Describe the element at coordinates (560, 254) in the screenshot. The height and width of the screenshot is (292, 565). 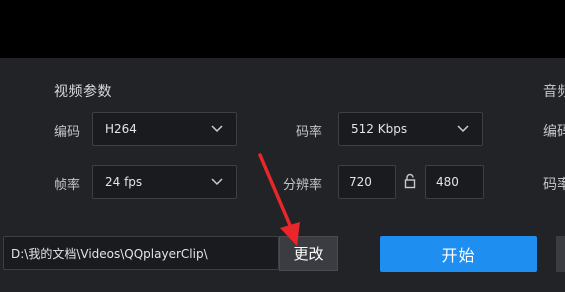
I see `extra-button` at that location.